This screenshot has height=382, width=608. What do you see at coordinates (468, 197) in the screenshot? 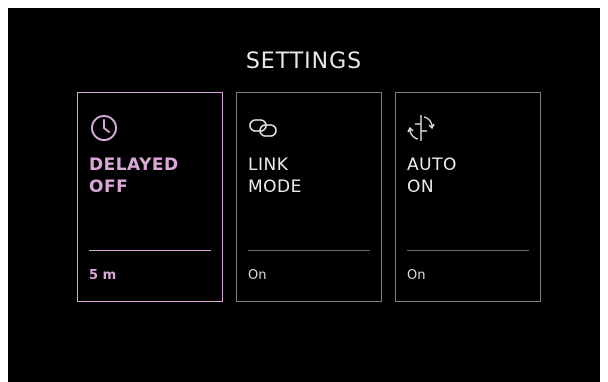
I see `card-auto: AUTO ON On` at bounding box center [468, 197].